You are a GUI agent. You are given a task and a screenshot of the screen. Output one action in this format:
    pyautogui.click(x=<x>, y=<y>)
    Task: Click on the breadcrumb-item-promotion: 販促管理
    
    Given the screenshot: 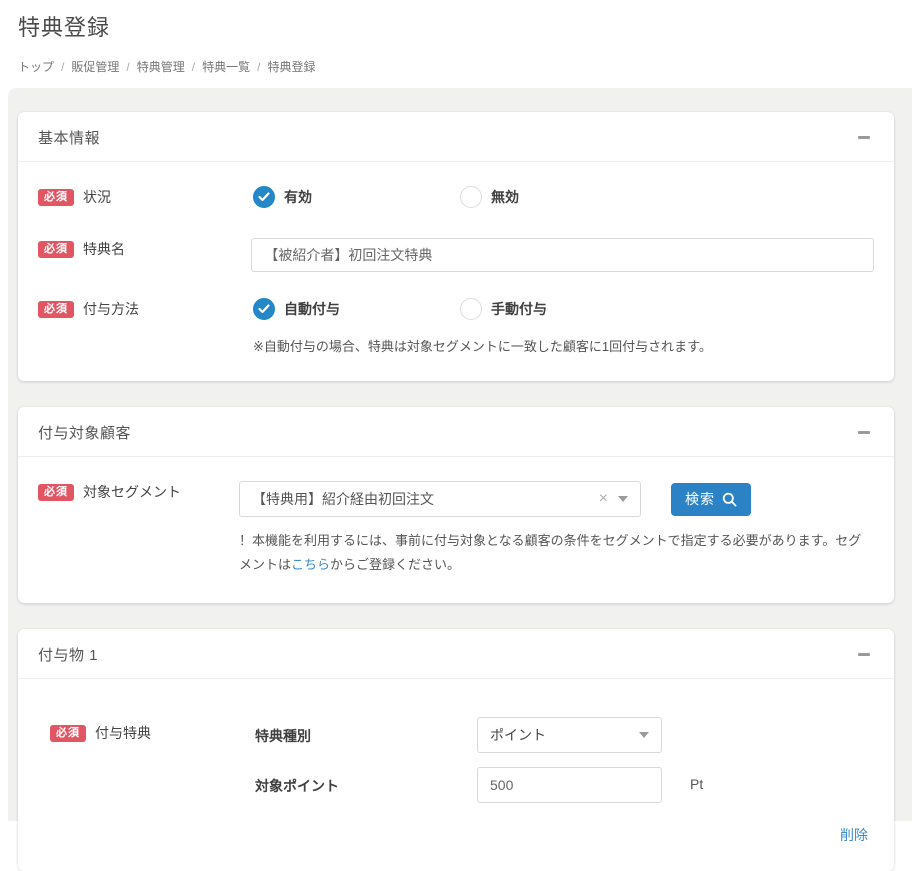 What is the action you would take?
    pyautogui.click(x=95, y=66)
    